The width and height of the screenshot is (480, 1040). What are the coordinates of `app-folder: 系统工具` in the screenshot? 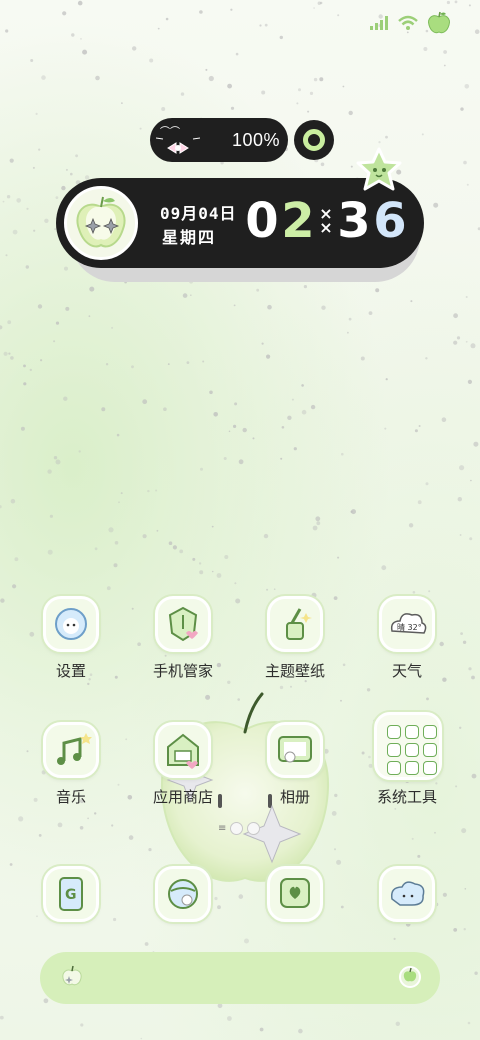 It's located at (407, 772).